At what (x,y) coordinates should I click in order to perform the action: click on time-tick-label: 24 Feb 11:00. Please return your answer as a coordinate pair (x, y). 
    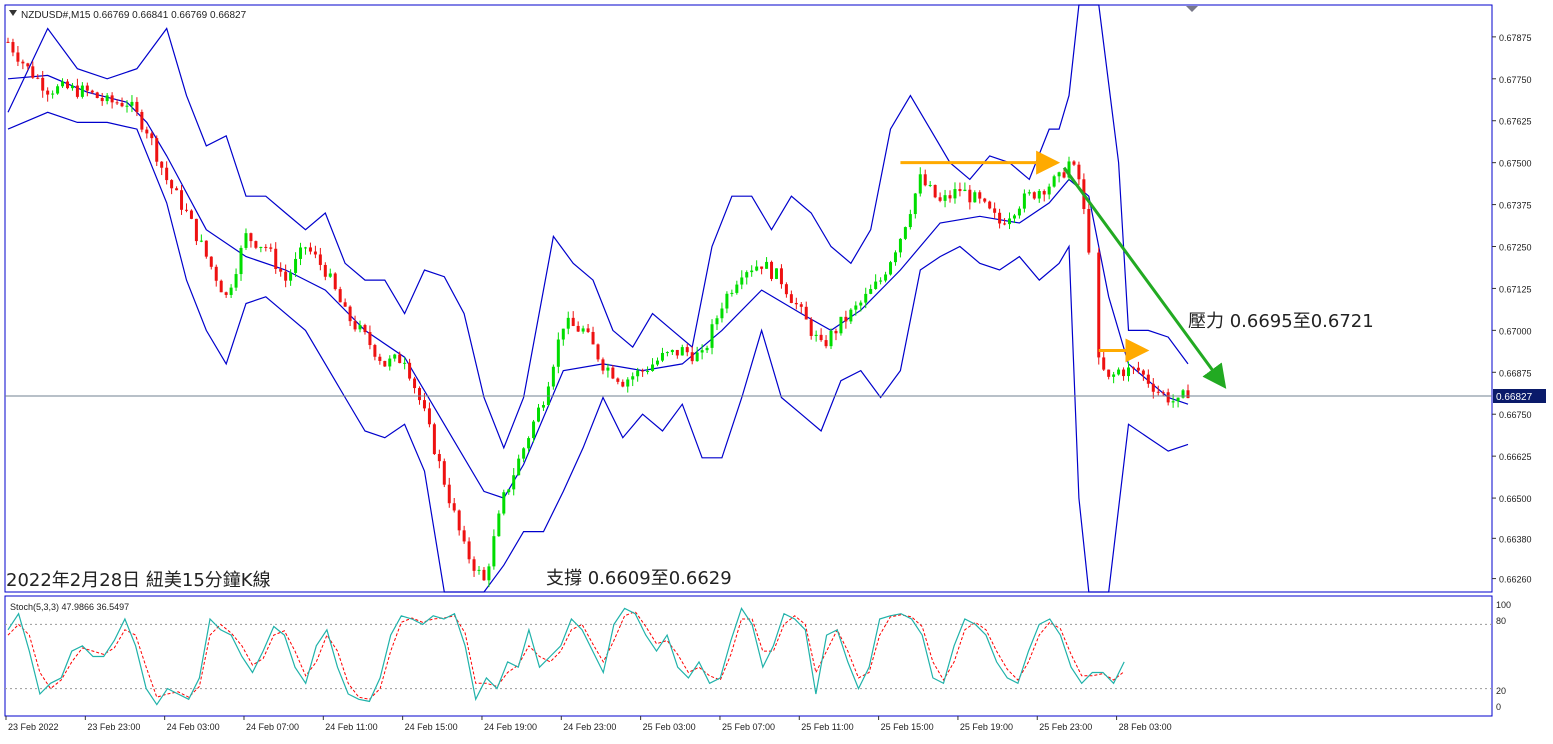
    Looking at the image, I should click on (351, 727).